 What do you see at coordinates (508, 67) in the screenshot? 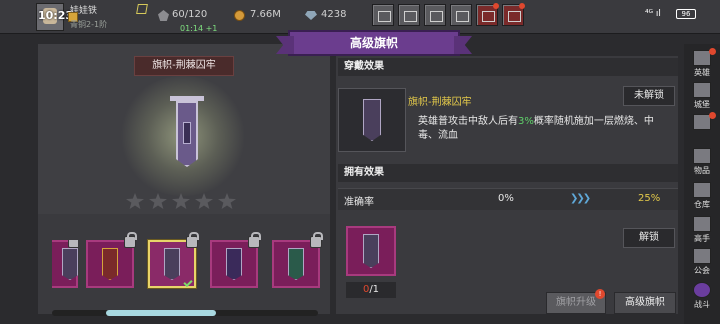
I see `wear-effect-header: 穿戴效果` at bounding box center [508, 67].